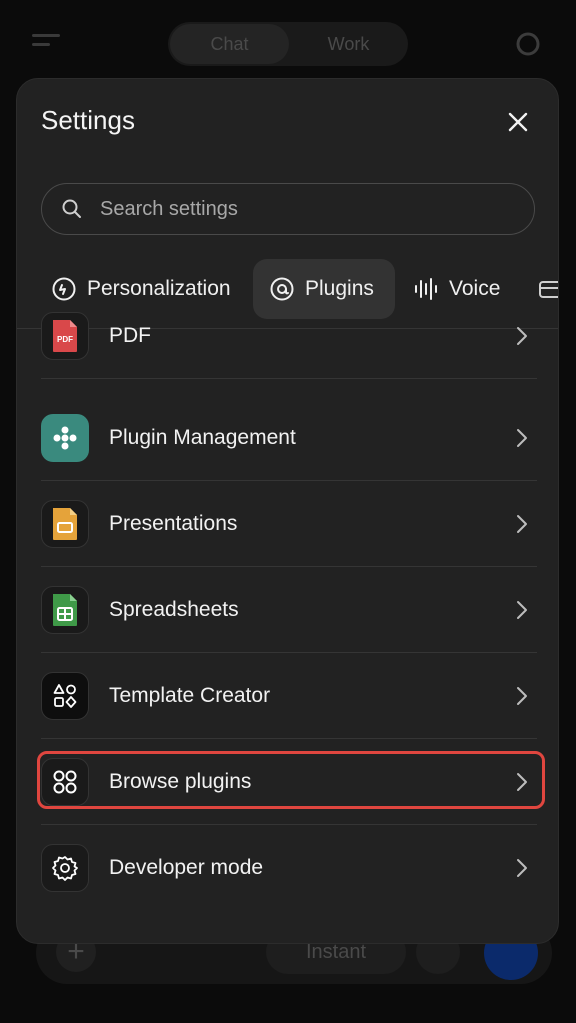 The image size is (576, 1023). I want to click on template-creator-icon, so click(65, 696).